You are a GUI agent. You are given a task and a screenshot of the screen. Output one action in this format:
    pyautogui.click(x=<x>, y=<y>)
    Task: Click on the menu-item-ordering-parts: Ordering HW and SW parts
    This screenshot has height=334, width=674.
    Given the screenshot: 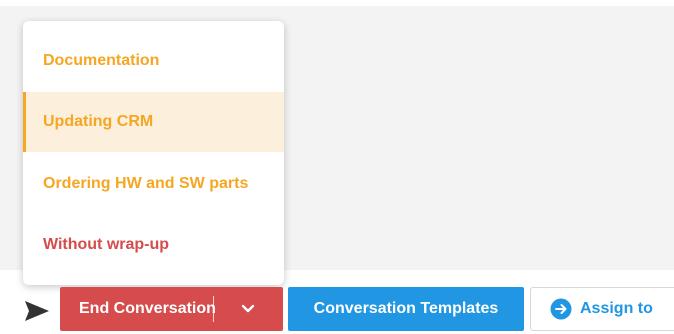 What is the action you would take?
    pyautogui.click(x=153, y=184)
    